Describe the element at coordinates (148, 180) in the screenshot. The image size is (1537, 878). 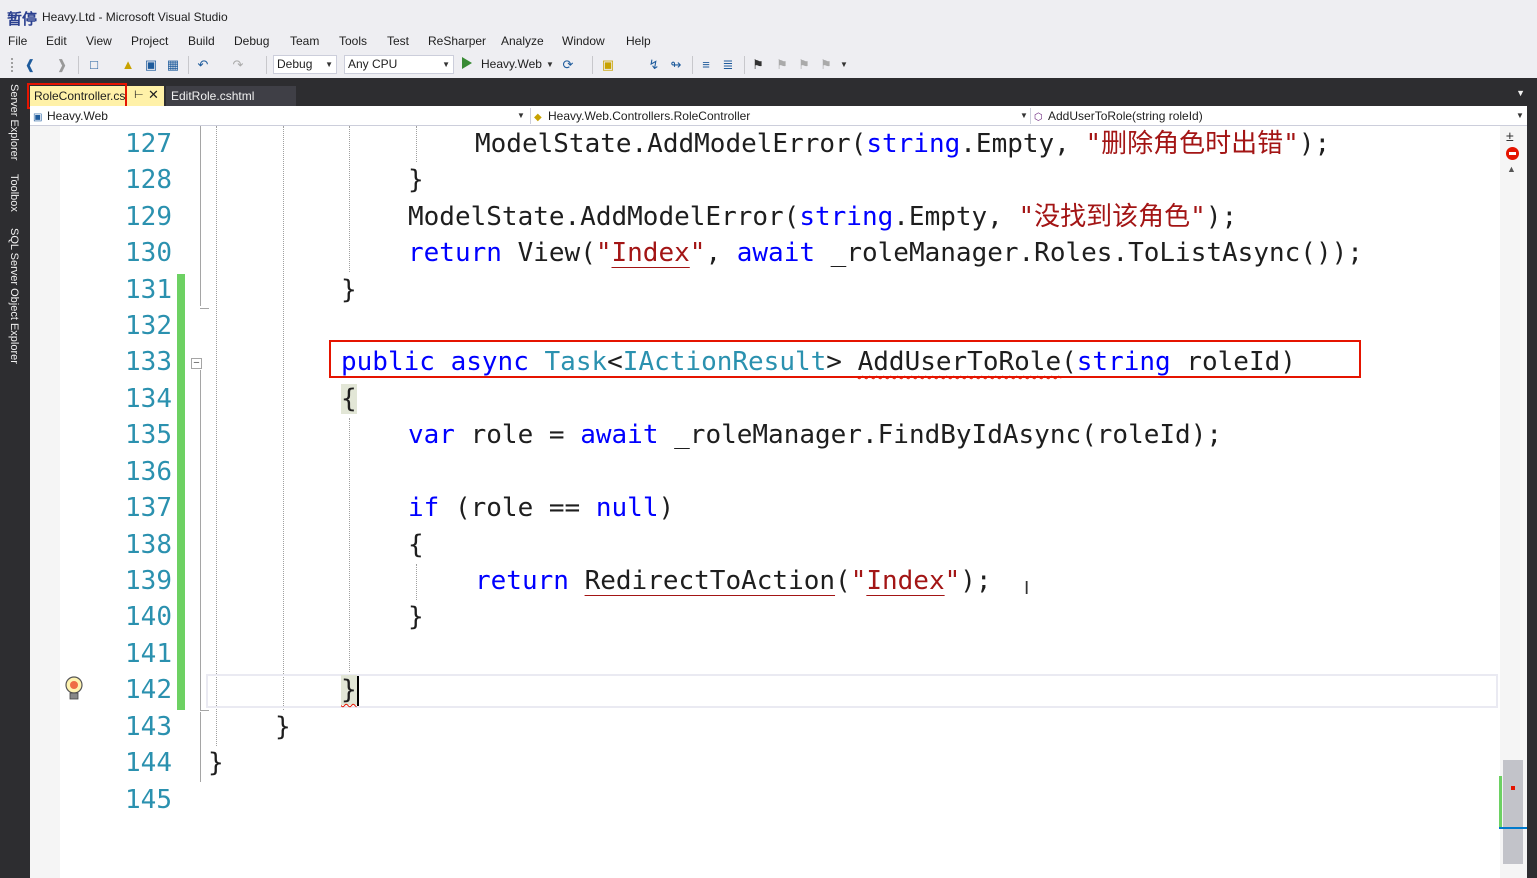
I see `line-number: 128` at that location.